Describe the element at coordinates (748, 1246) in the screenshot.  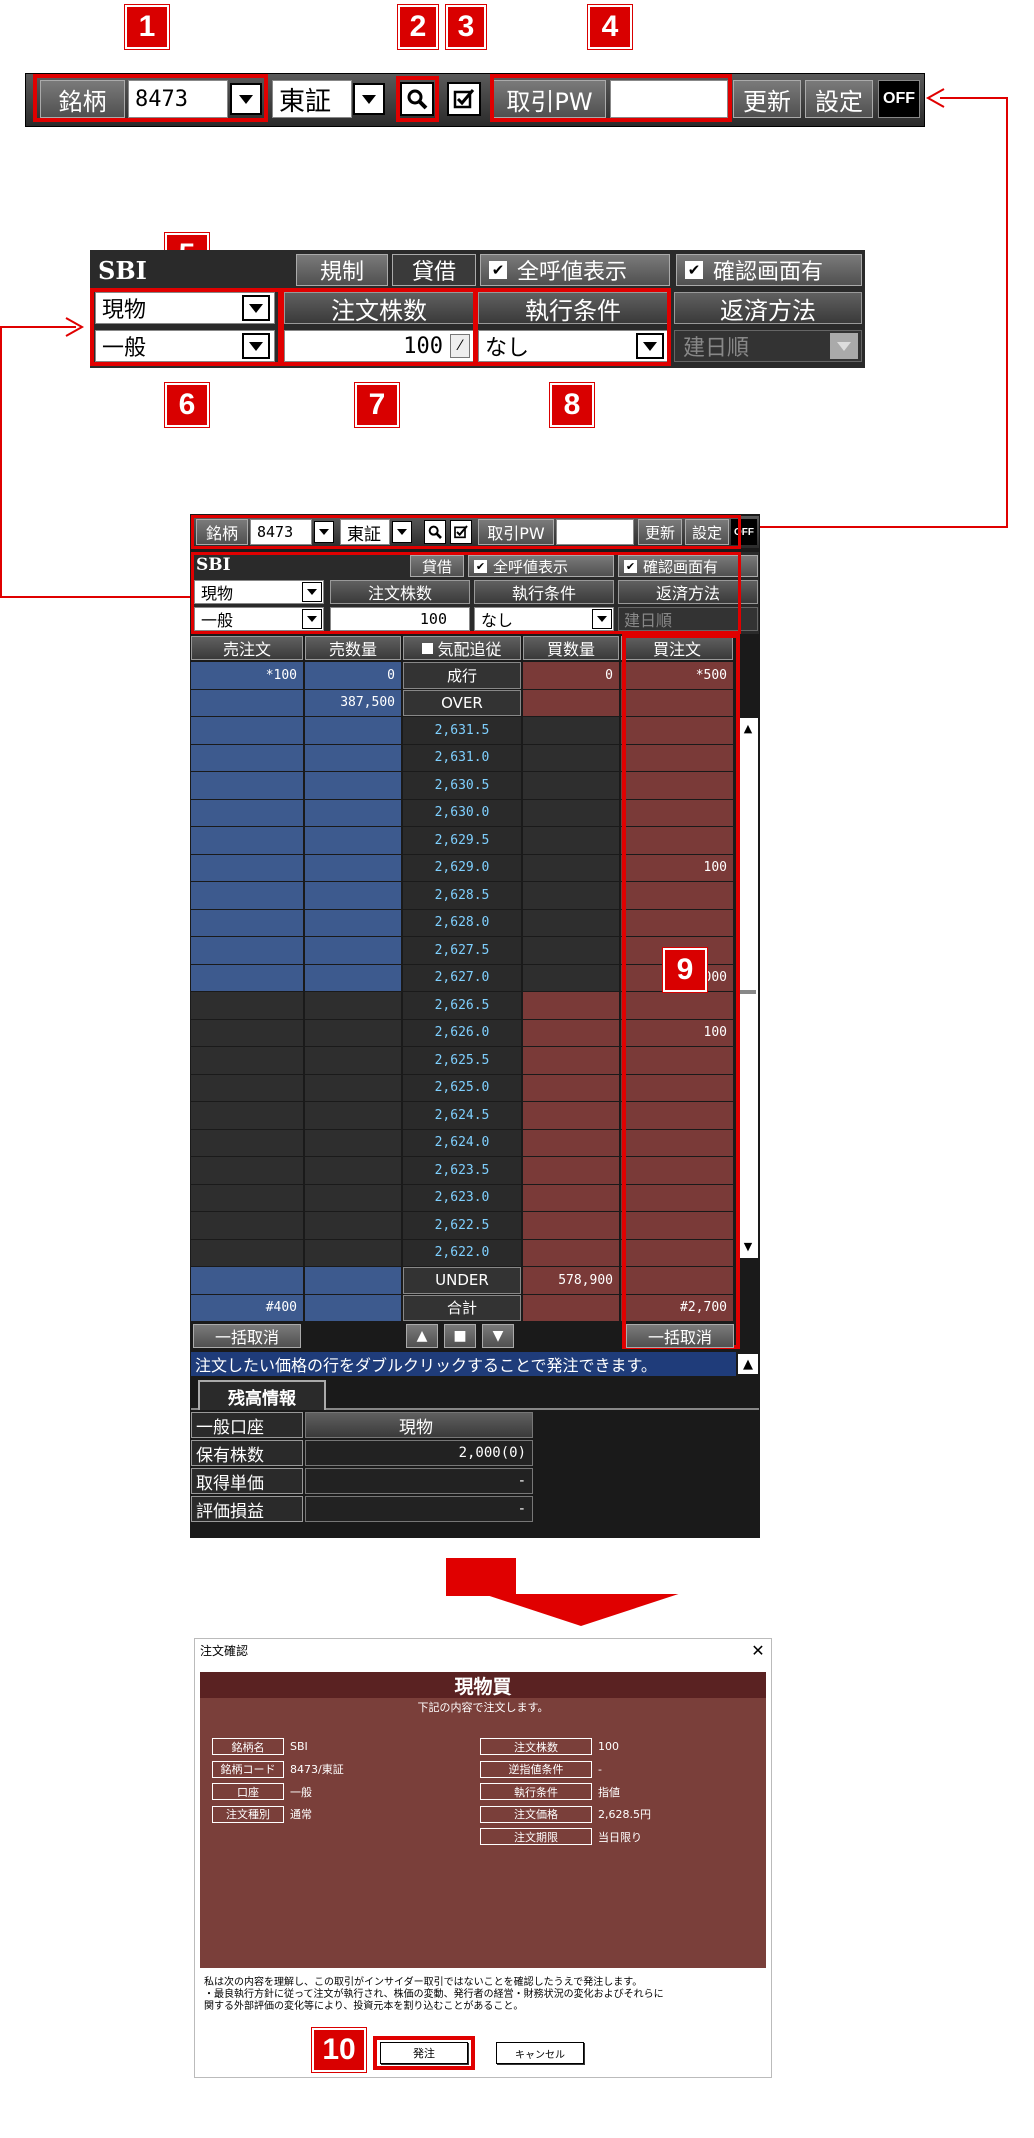
I see `scroll-down-arrow-icon: ▼` at that location.